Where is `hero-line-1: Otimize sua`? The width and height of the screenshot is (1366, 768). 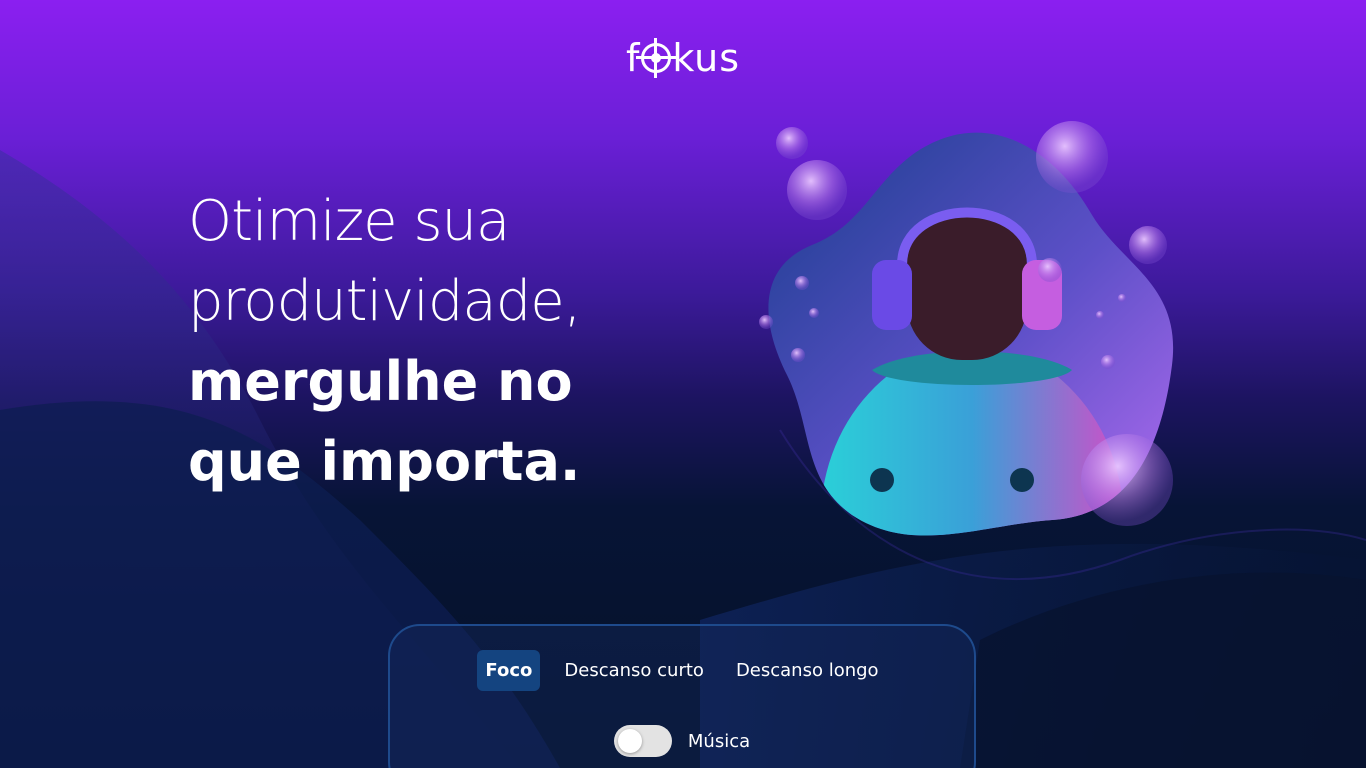 hero-line-1: Otimize sua is located at coordinates (349, 221).